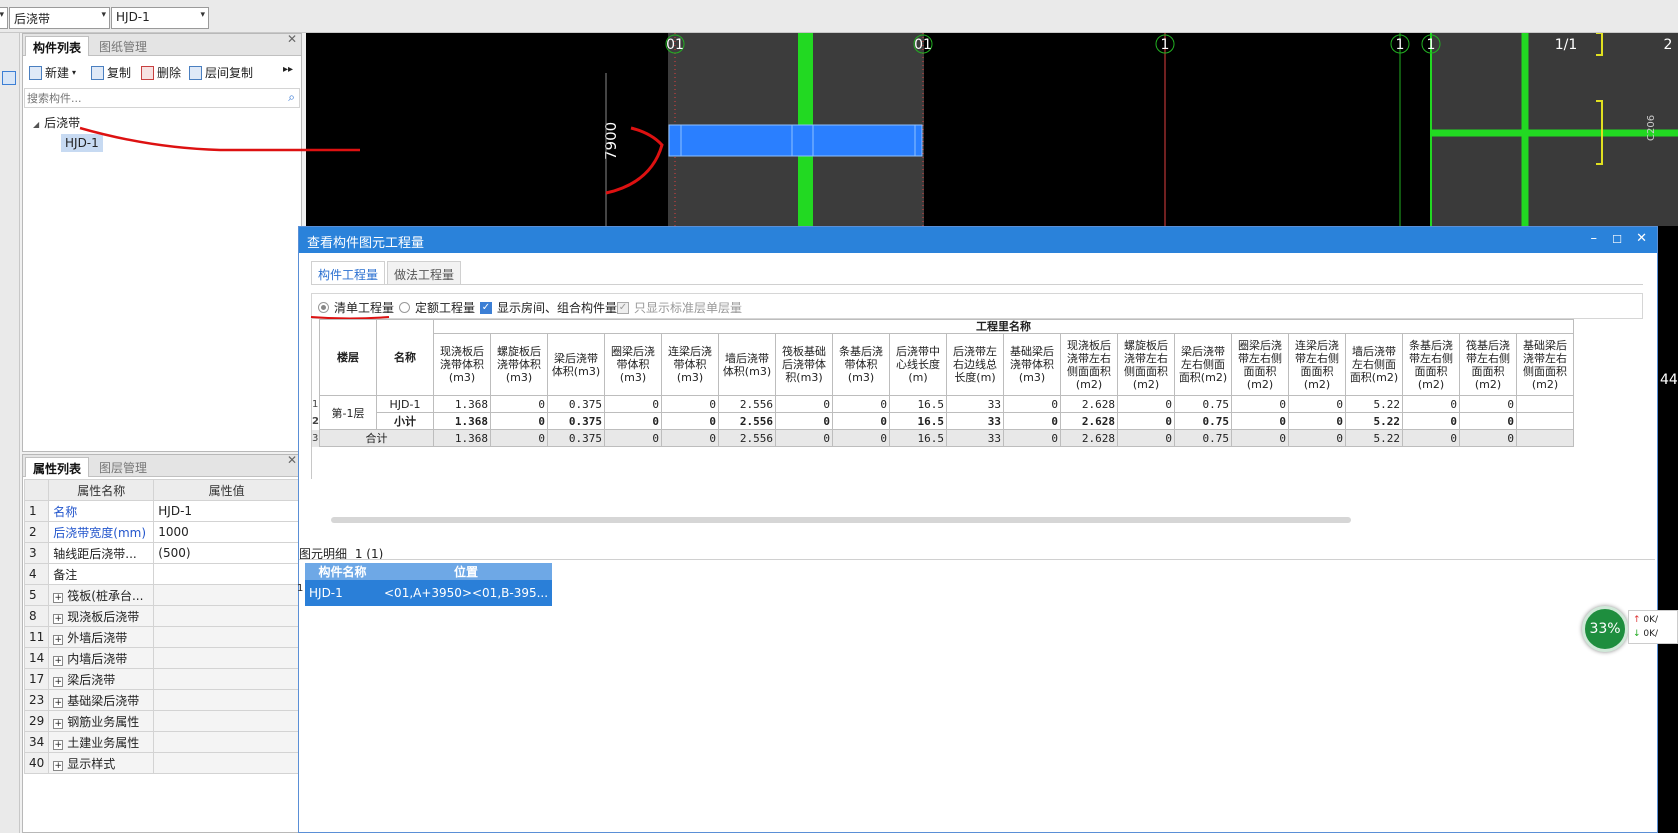 The height and width of the screenshot is (833, 1678). Describe the element at coordinates (74, 72) in the screenshot. I see `chevron-down-icon: ▾` at that location.